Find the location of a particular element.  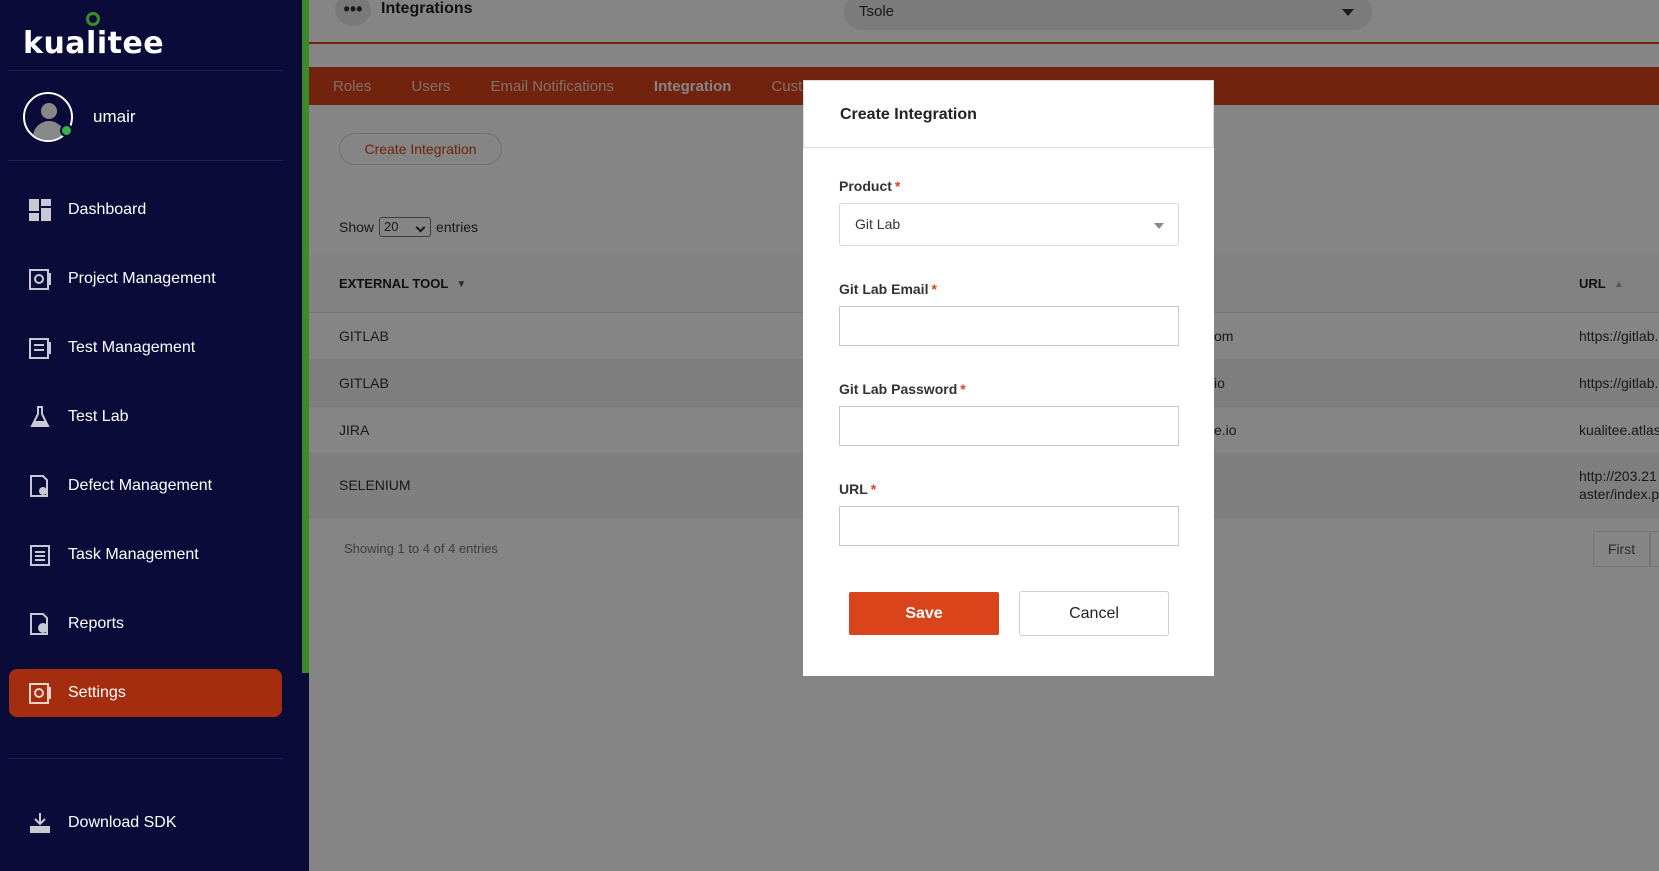

gitlab-email-field is located at coordinates (1009, 326).